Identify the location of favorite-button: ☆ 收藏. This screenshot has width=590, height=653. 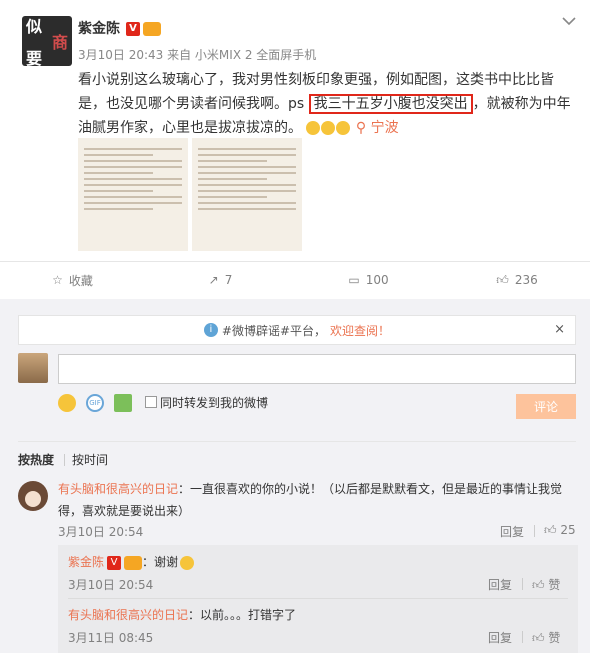
(72, 280).